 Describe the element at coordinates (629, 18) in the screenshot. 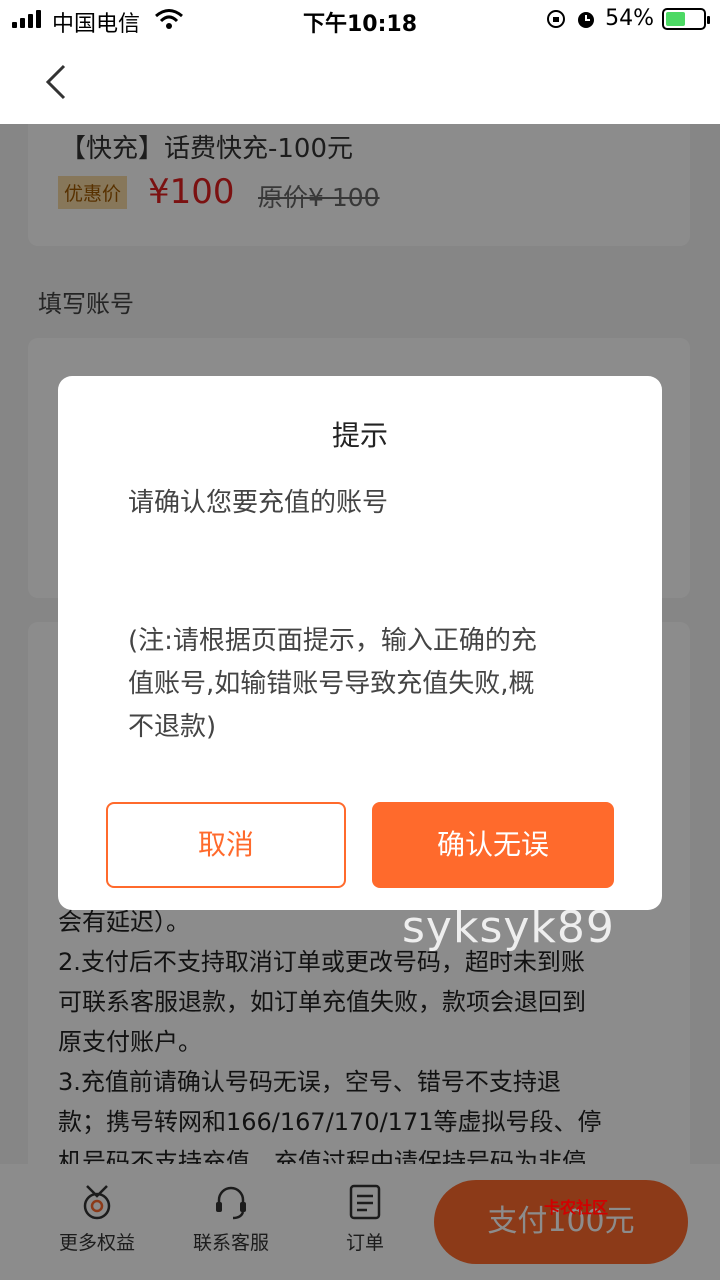

I see `battery-percent: 54%` at that location.